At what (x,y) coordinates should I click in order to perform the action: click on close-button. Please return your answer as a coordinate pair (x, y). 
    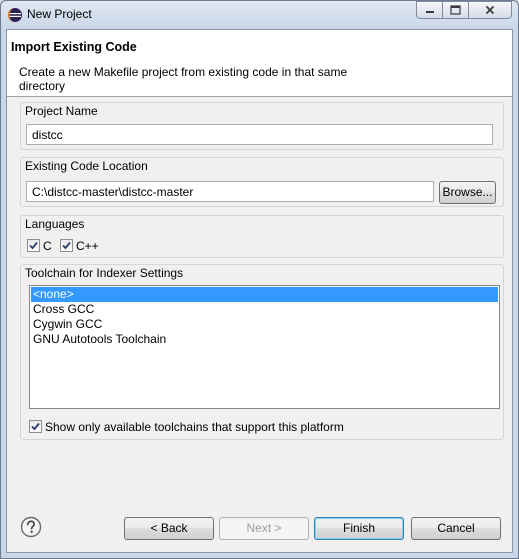
    Looking at the image, I should click on (490, 10).